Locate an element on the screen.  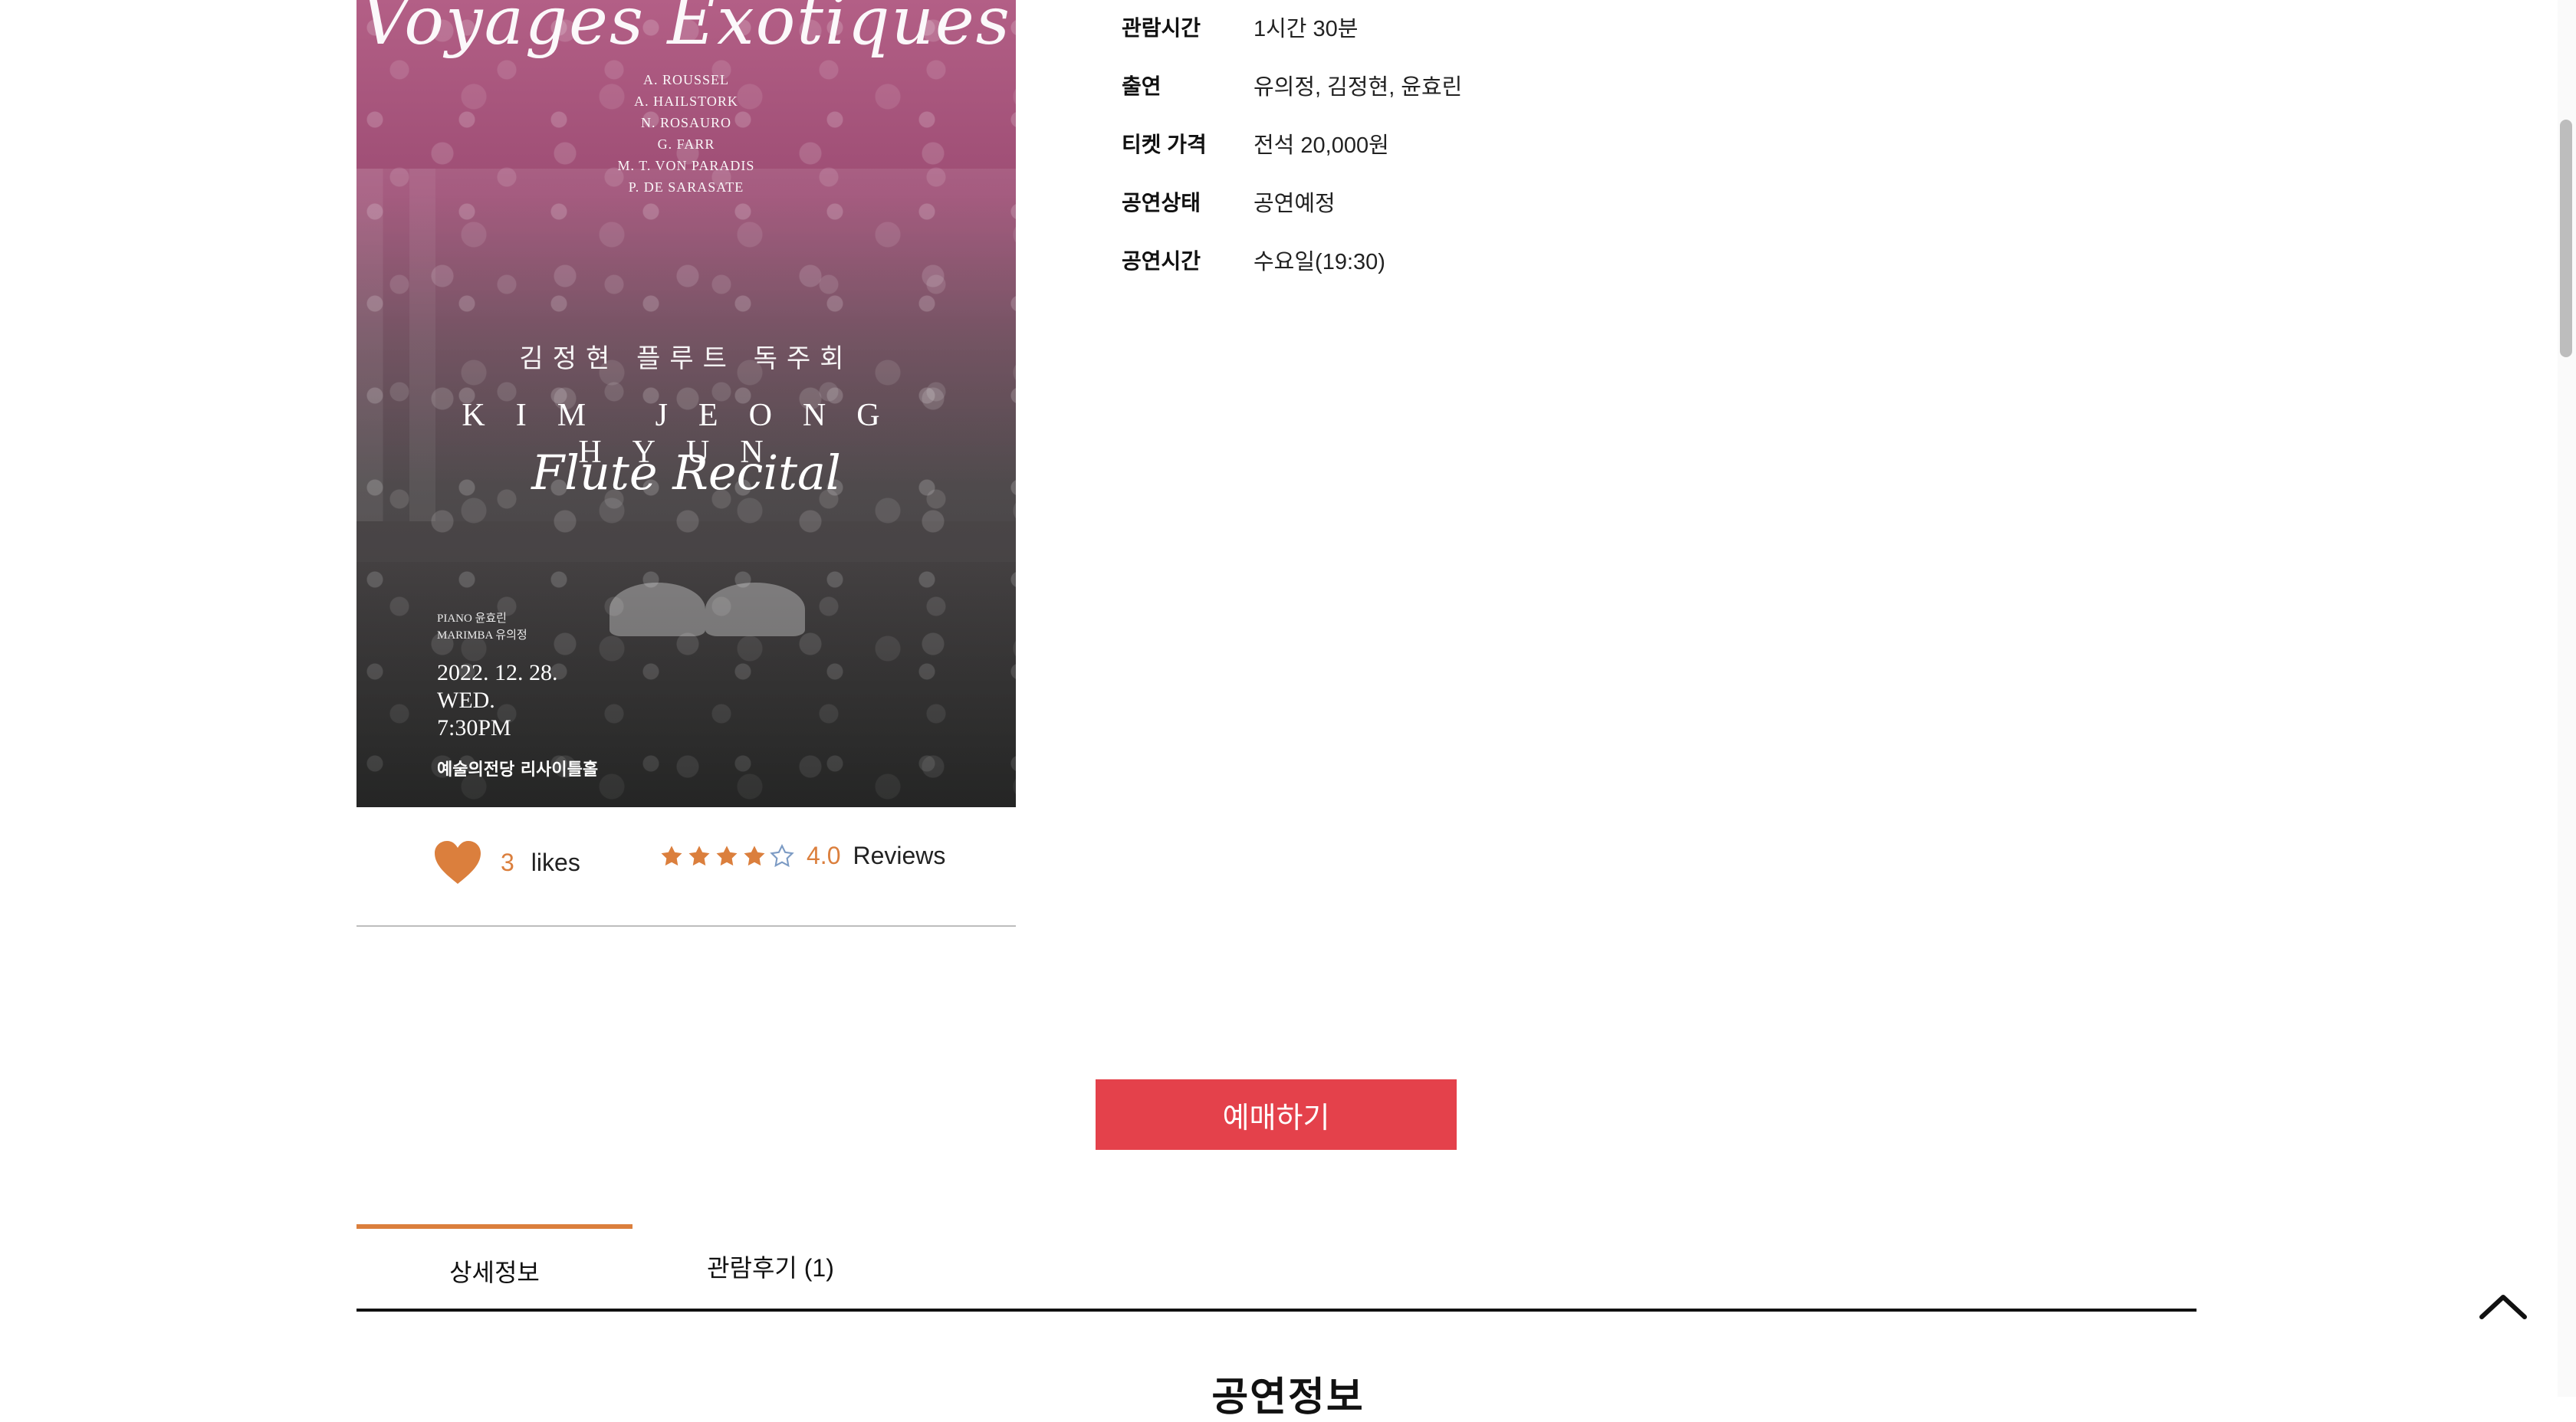
info-label: 출연 is located at coordinates (1142, 86).